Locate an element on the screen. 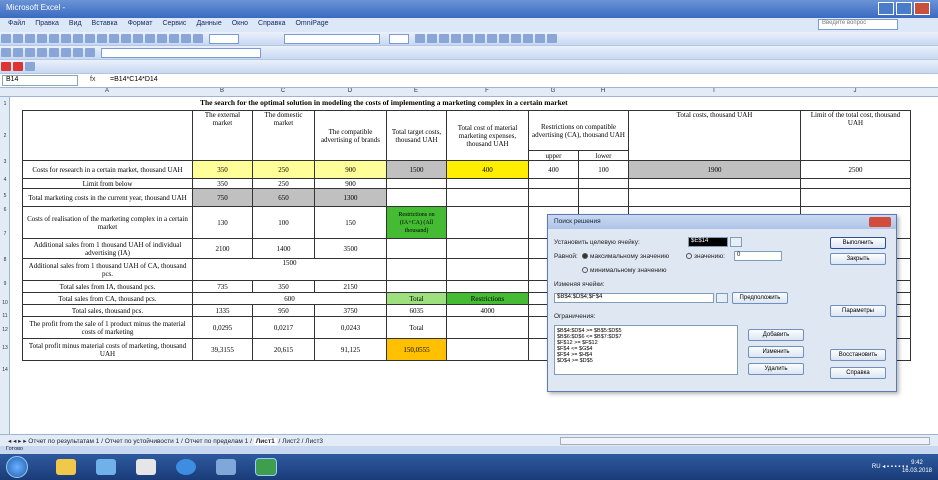  table-cell: 2150 is located at coordinates (350, 286).